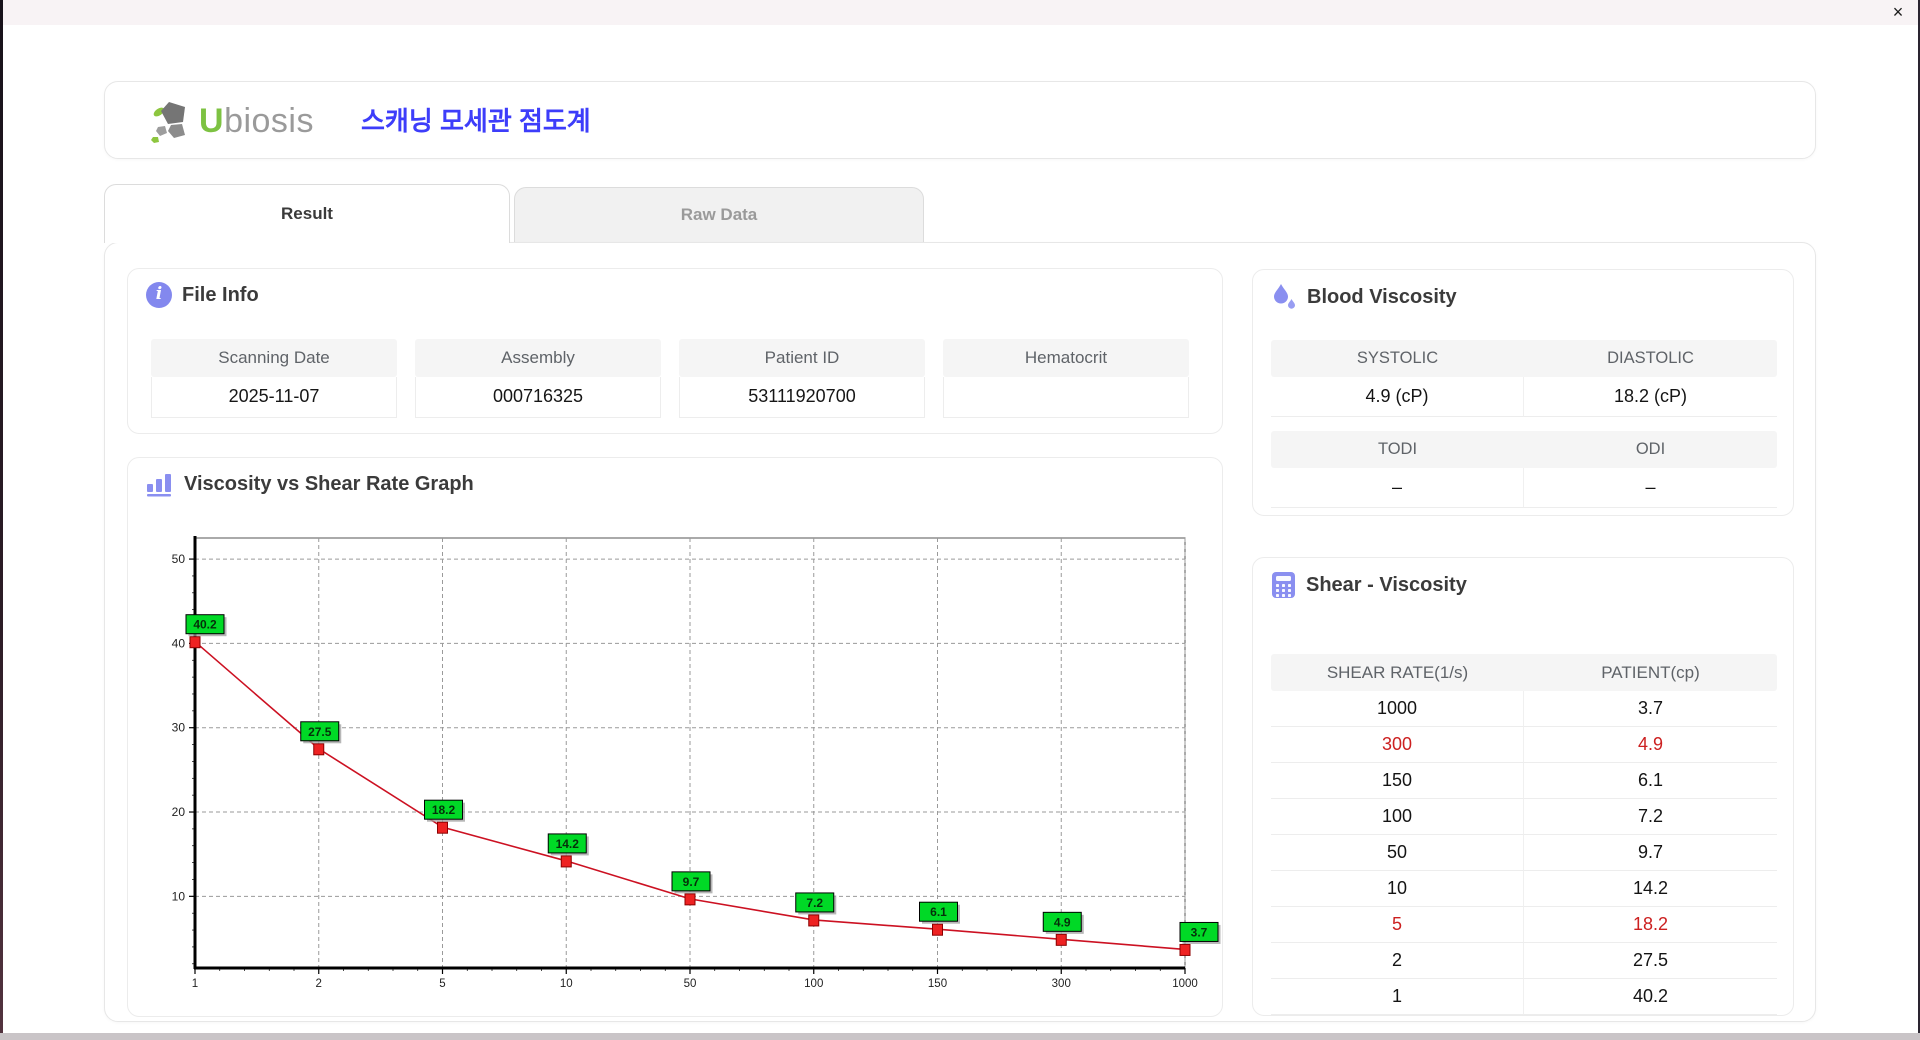 The height and width of the screenshot is (1040, 1920). Describe the element at coordinates (1650, 488) in the screenshot. I see `odi-value: –` at that location.